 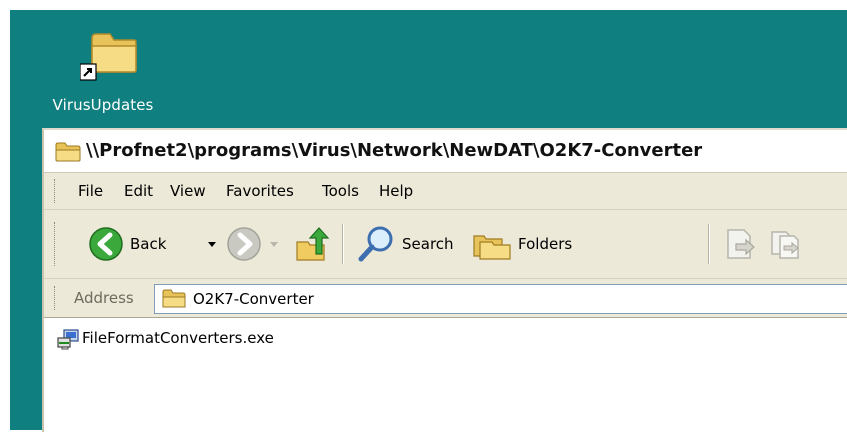 What do you see at coordinates (127, 244) in the screenshot?
I see `back-button: Back` at bounding box center [127, 244].